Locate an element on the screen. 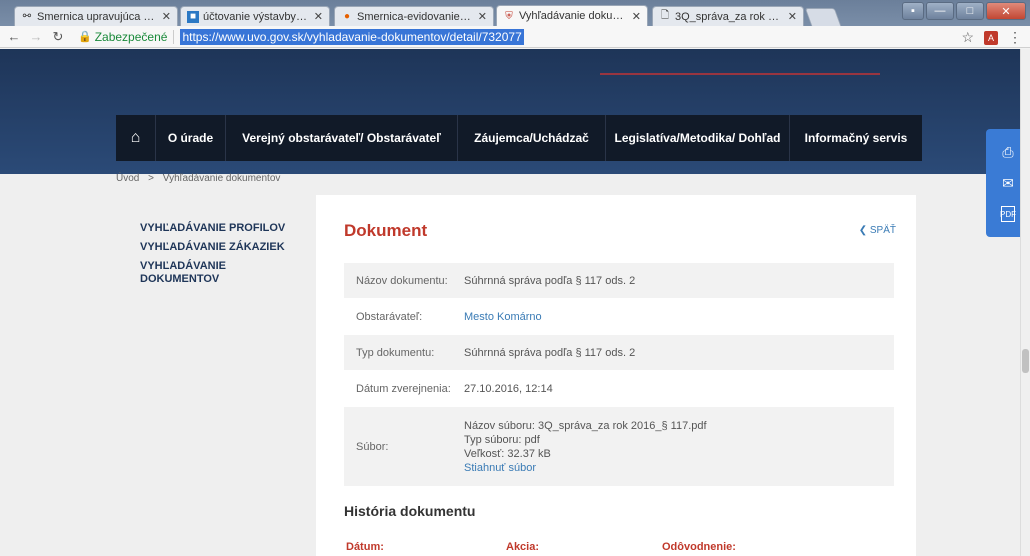 Image resolution: width=1030 pixels, height=556 pixels. side-link-dokumenty: VYHĽADÁVANIE DOKUMENTOV is located at coordinates (190, 273).